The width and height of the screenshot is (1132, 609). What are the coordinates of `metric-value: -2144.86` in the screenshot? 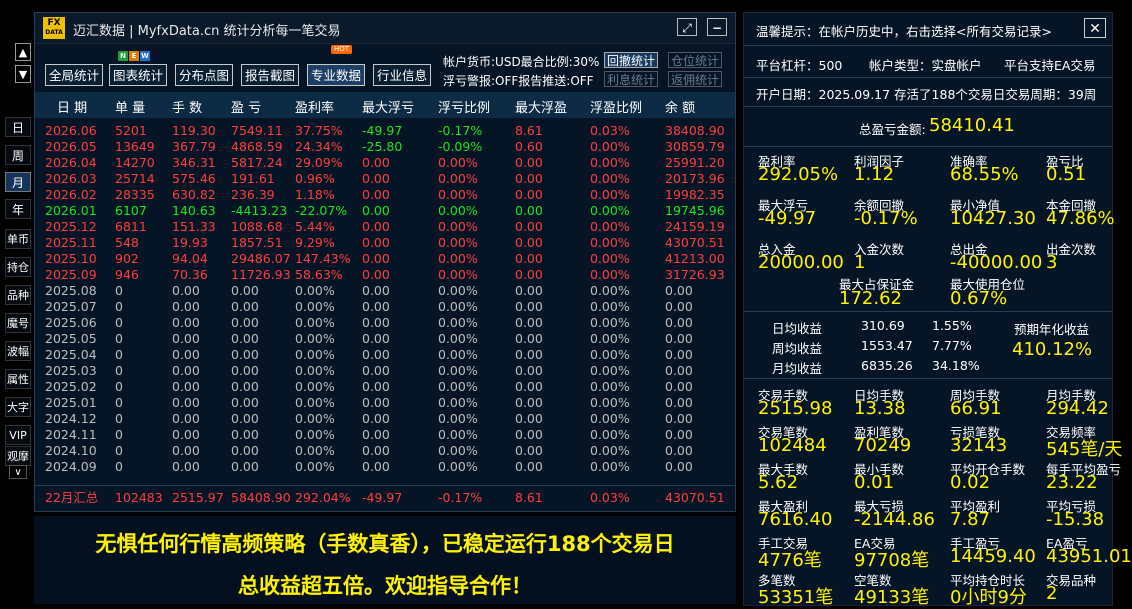 It's located at (894, 519).